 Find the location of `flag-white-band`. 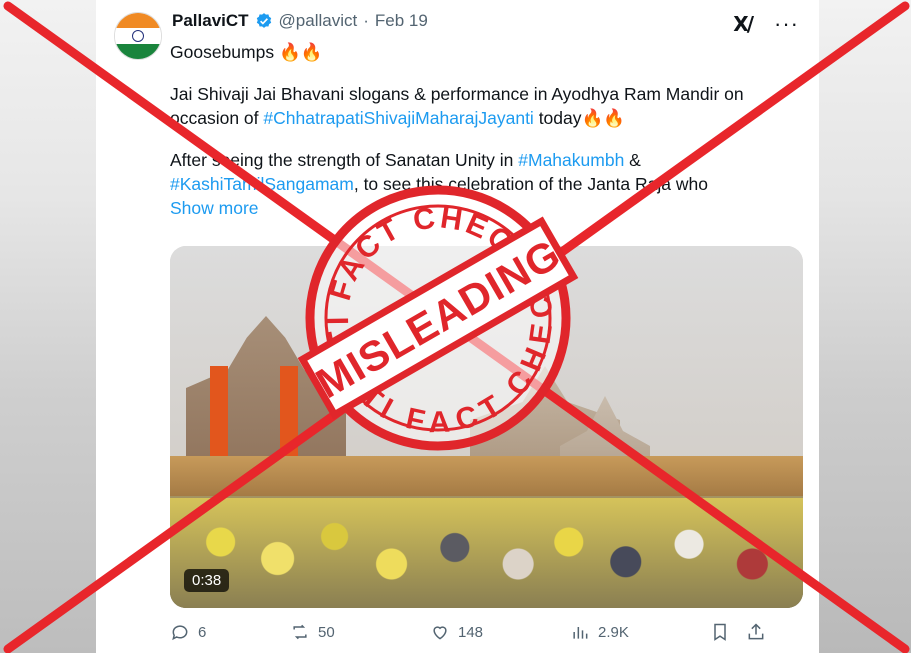

flag-white-band is located at coordinates (138, 36).